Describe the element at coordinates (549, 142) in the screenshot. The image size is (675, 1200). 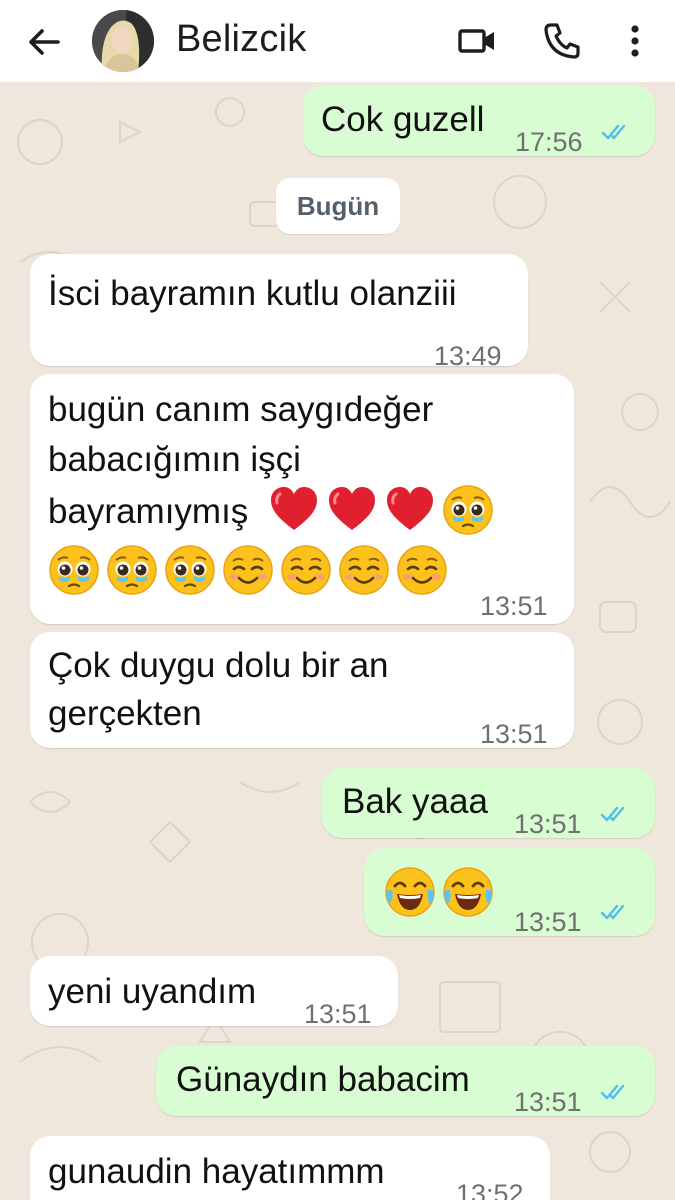
I see `message-time: 17:56` at that location.